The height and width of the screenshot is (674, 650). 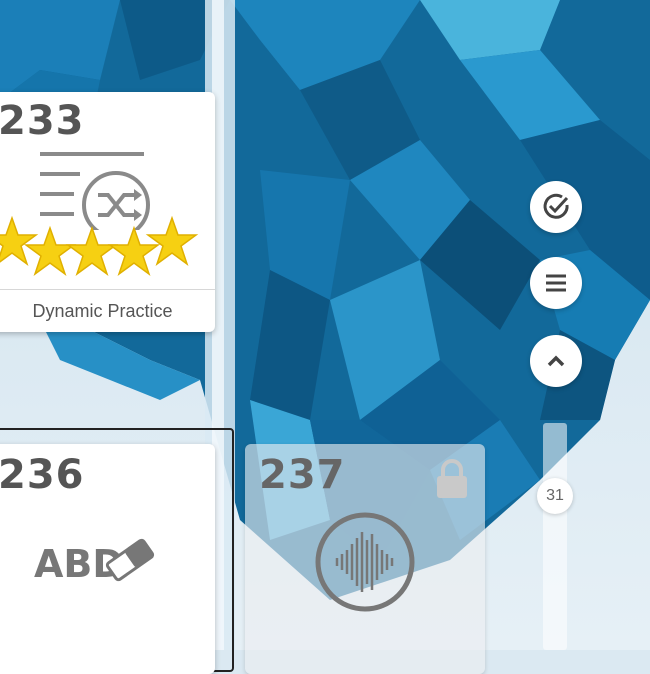 I want to click on lesson-card-233: 233 Dynamic Practice, so click(x=107, y=212).